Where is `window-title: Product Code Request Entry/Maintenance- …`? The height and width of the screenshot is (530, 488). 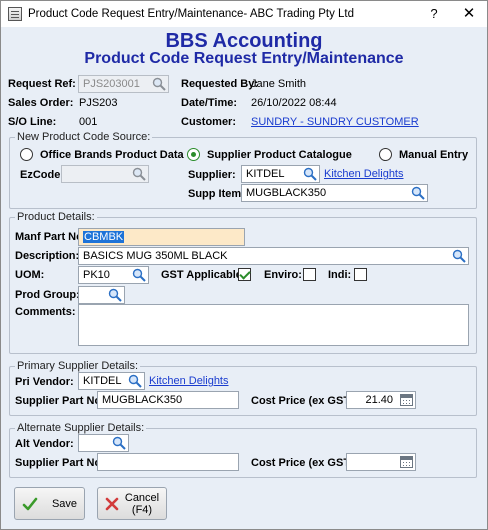
window-title: Product Code Request Entry/Maintenance- … is located at coordinates (191, 14).